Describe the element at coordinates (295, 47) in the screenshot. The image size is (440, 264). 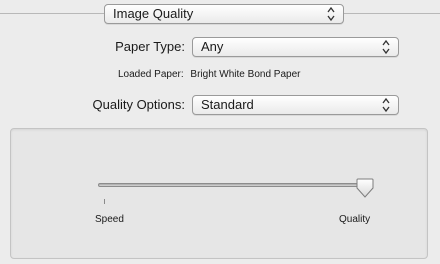
I see `paper-type-popup: Any` at that location.